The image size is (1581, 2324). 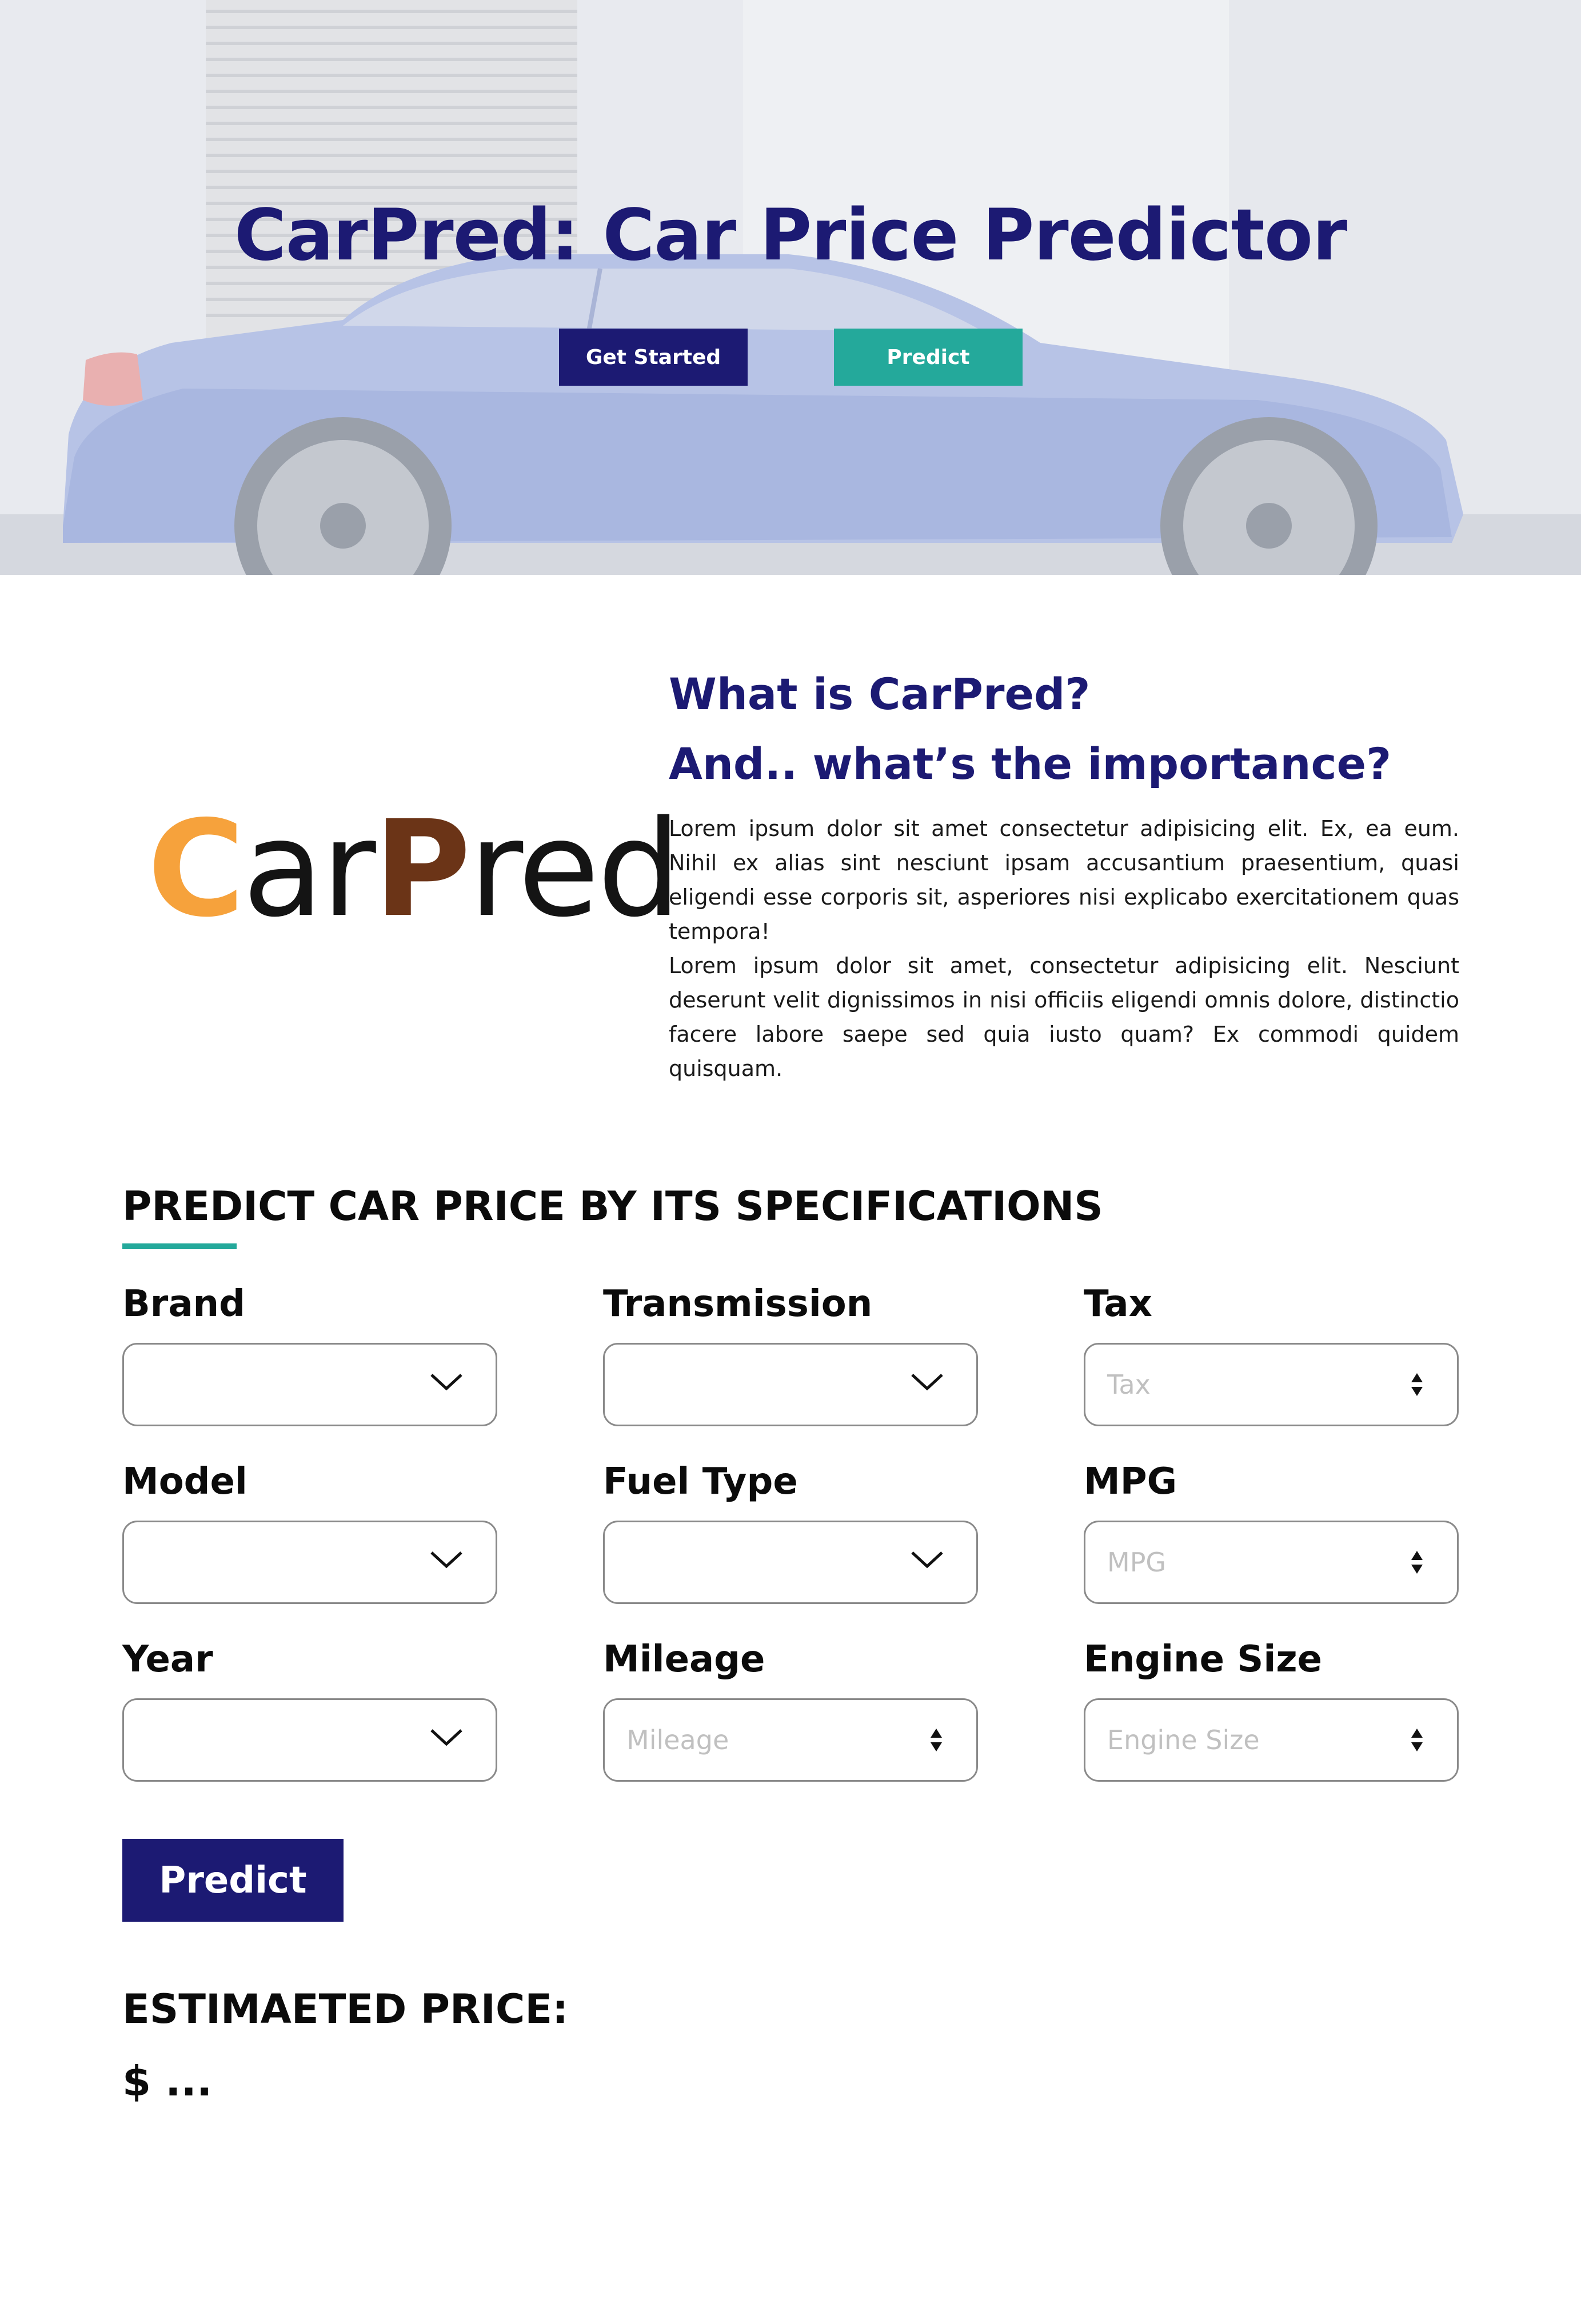 What do you see at coordinates (309, 1384) in the screenshot?
I see `brand-select` at bounding box center [309, 1384].